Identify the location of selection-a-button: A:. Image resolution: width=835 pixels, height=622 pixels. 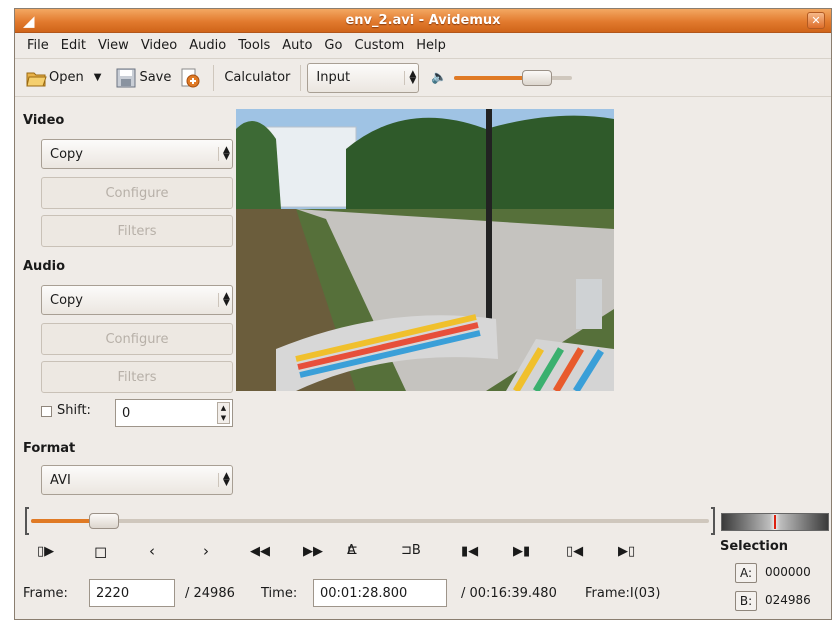
(746, 573).